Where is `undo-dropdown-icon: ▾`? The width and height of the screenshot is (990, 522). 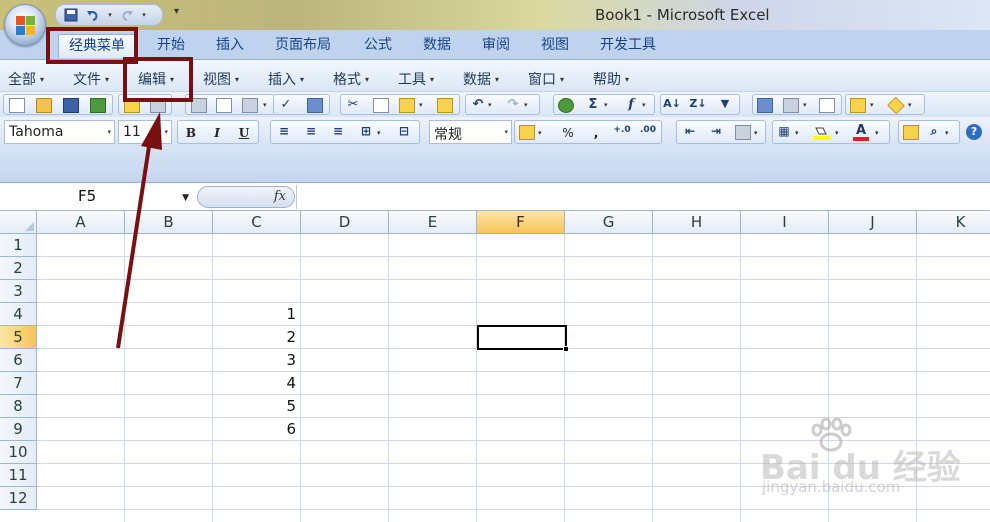
undo-dropdown-icon: ▾ is located at coordinates (110, 15).